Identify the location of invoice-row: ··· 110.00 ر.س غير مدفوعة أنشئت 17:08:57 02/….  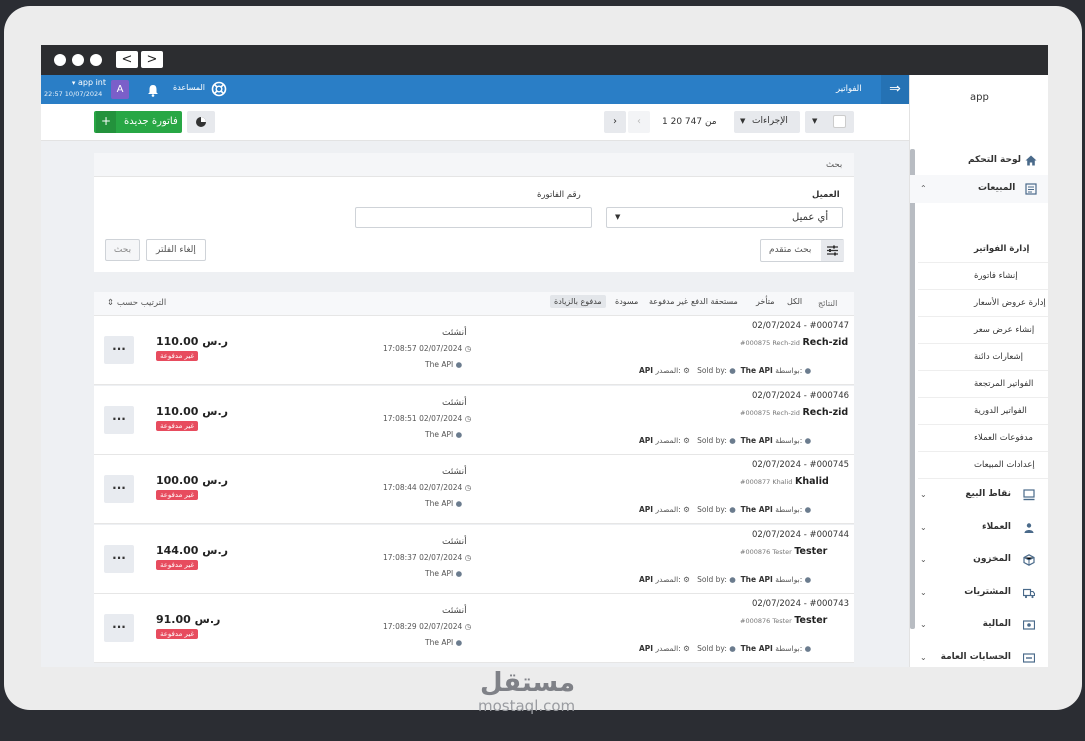
(474, 350).